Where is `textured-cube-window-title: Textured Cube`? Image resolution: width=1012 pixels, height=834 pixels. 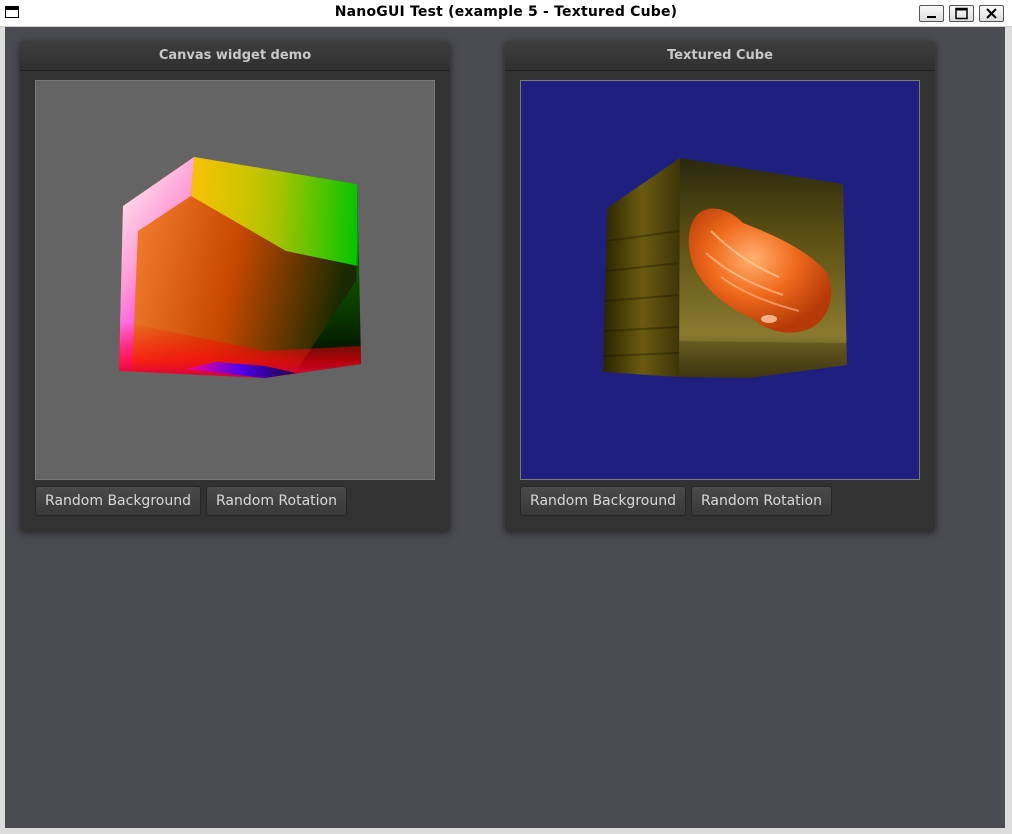
textured-cube-window-title: Textured Cube is located at coordinates (720, 56).